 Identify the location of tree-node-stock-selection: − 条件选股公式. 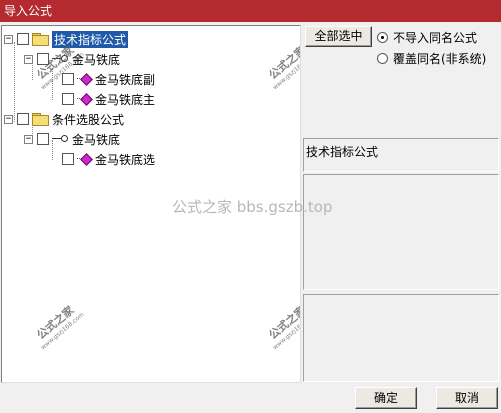
(64, 119).